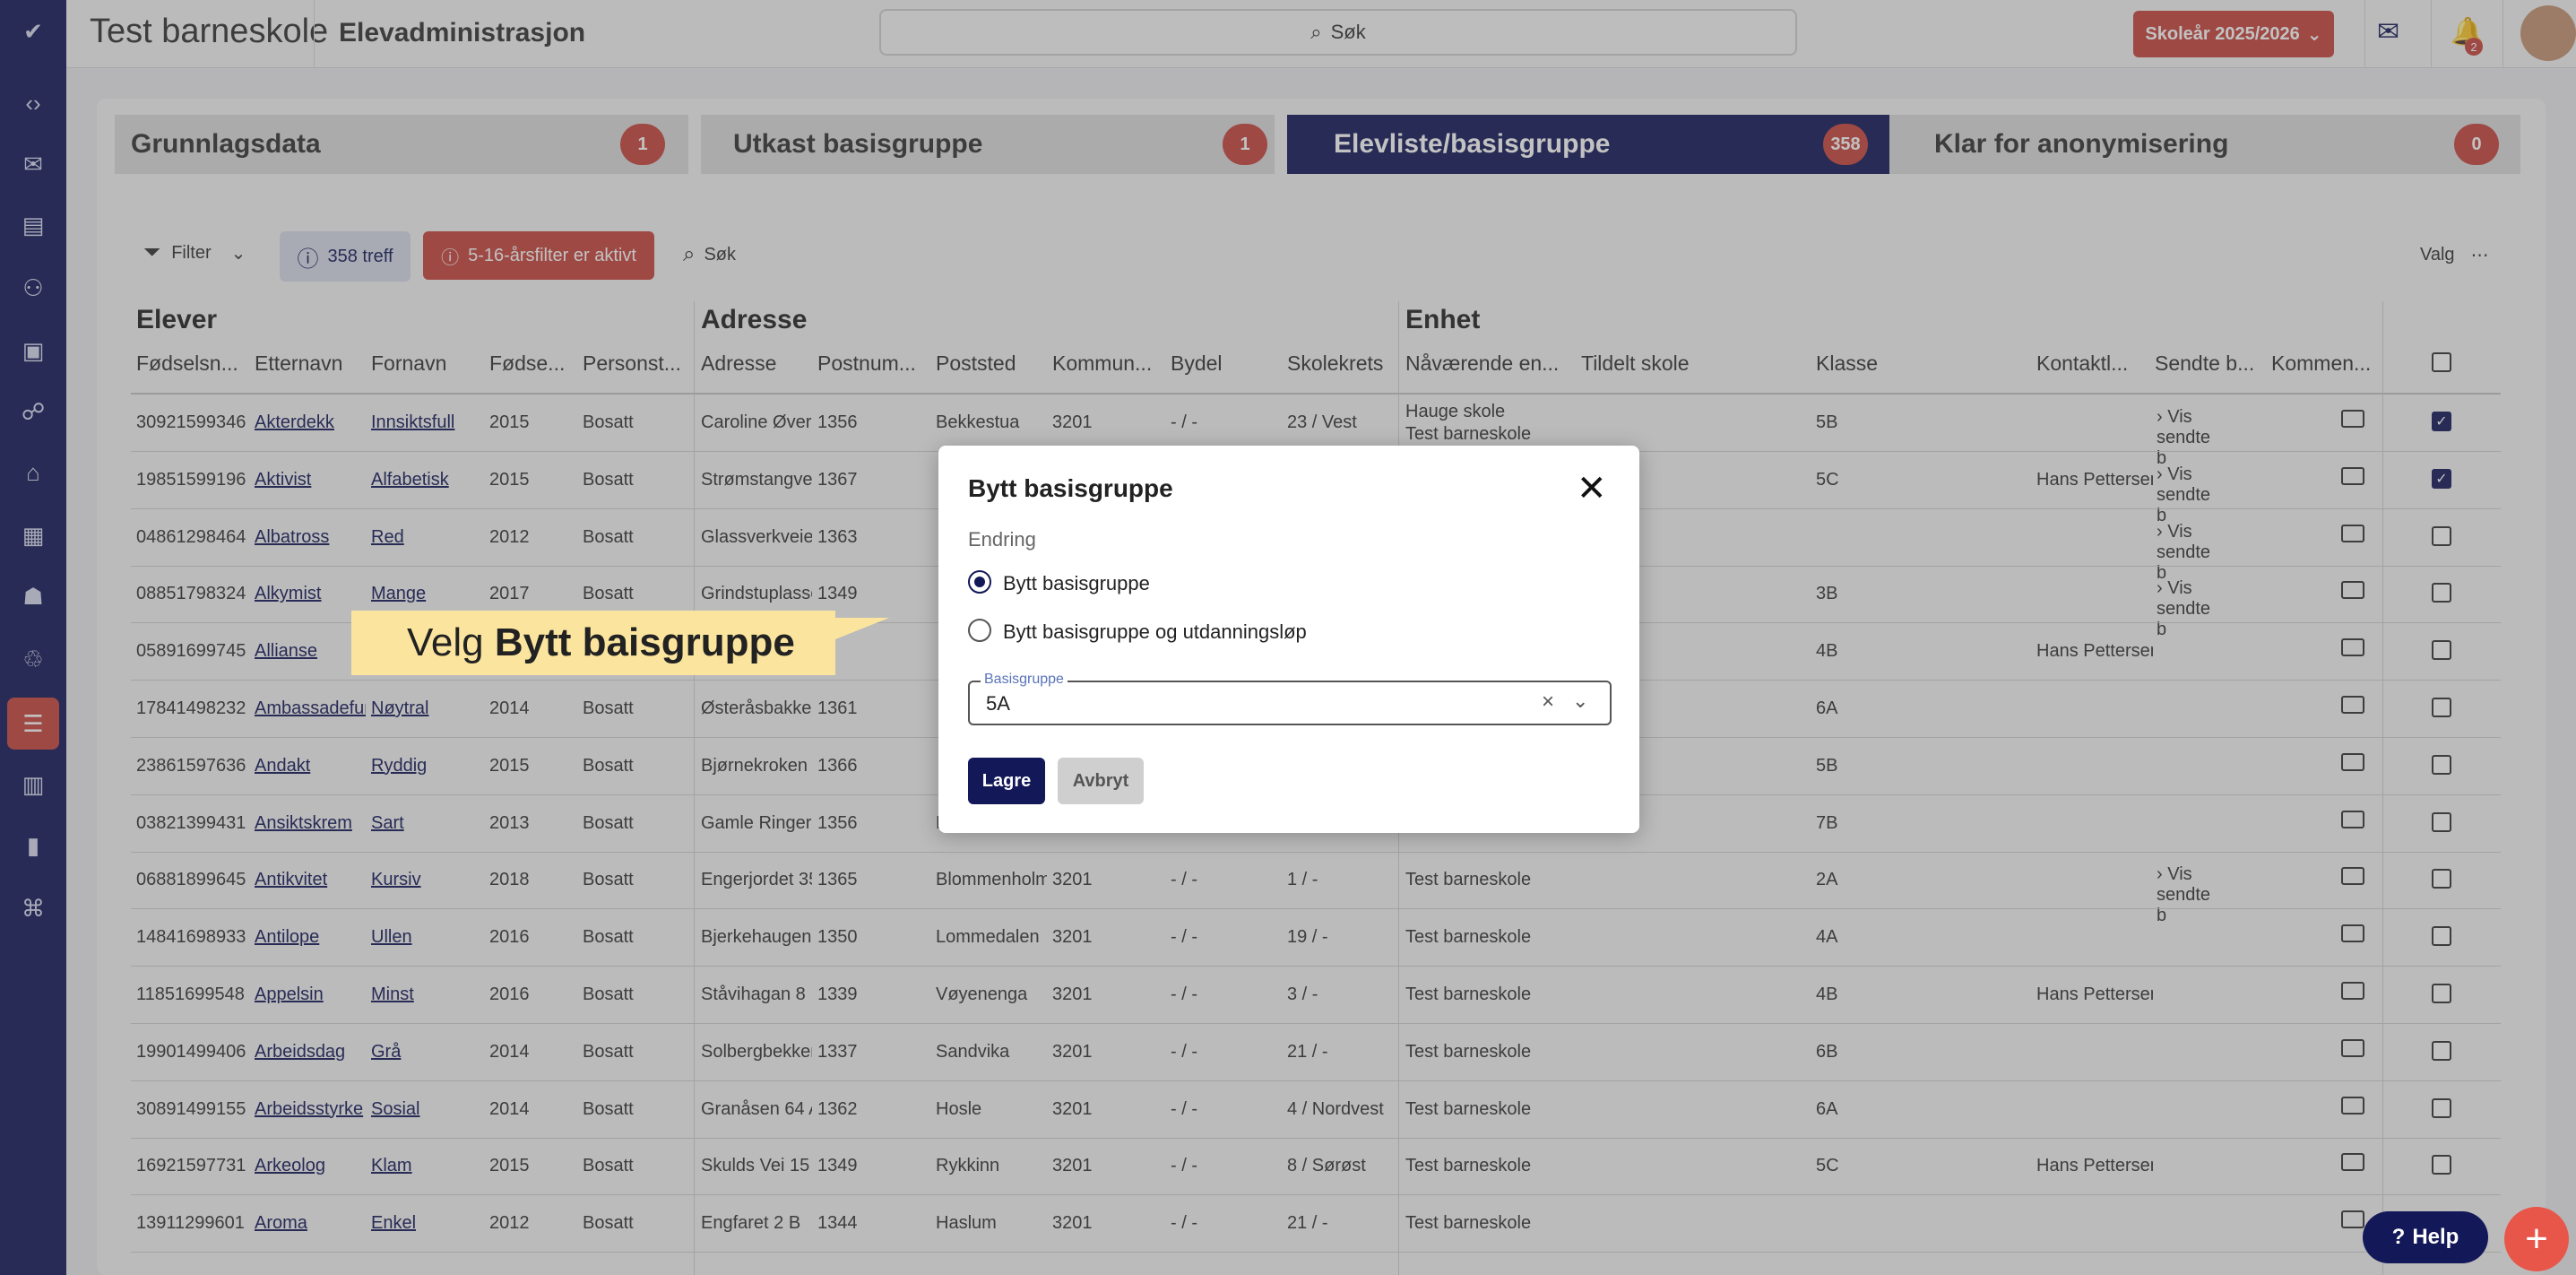 This screenshot has width=2576, height=1275. I want to click on add-button: +, so click(2536, 1239).